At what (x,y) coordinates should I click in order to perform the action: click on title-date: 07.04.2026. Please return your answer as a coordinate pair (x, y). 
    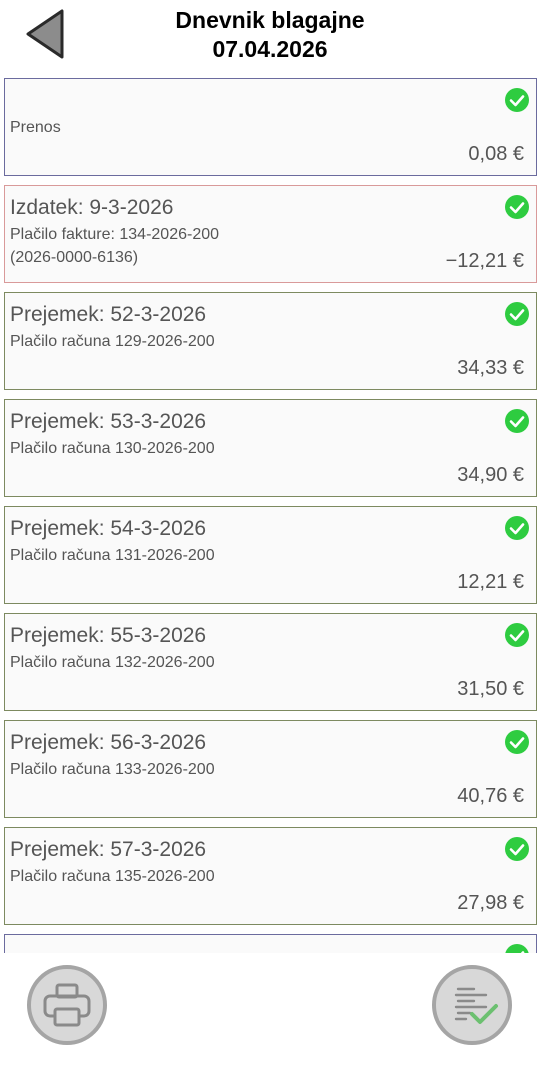
    Looking at the image, I should click on (270, 49).